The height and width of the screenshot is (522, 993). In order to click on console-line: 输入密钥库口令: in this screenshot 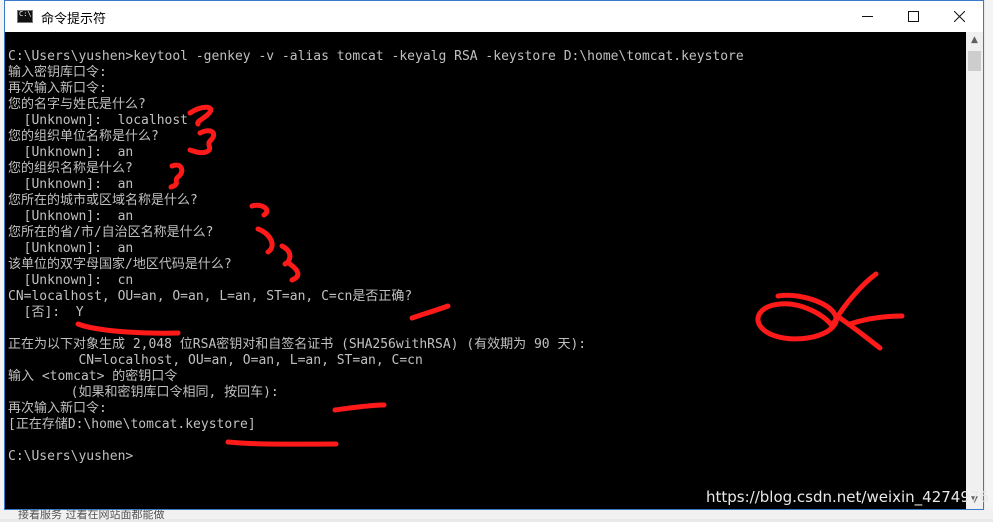, I will do `click(57, 72)`.